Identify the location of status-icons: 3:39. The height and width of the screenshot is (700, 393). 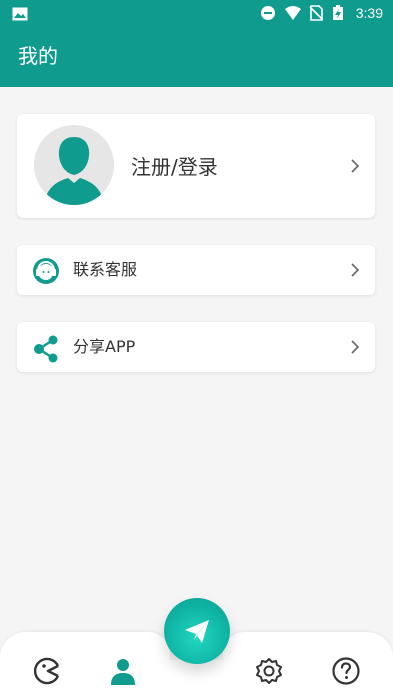
(321, 13).